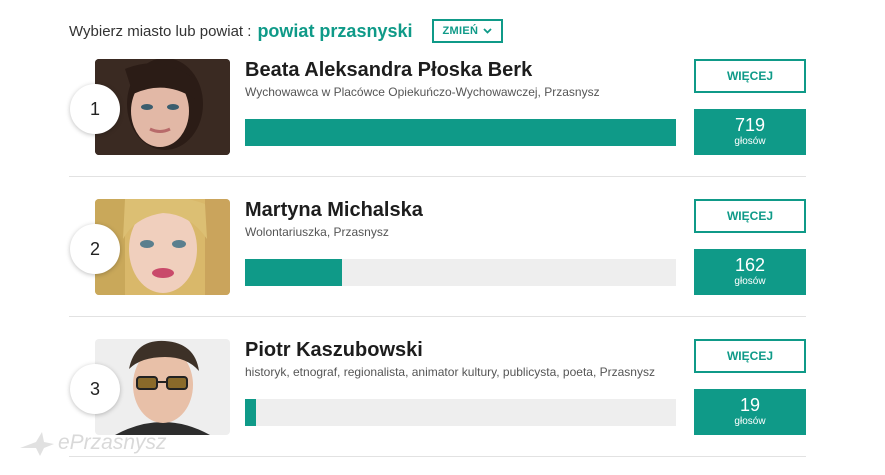 The width and height of the screenshot is (885, 475). Describe the element at coordinates (750, 125) in the screenshot. I see `vote-count: 719` at that location.